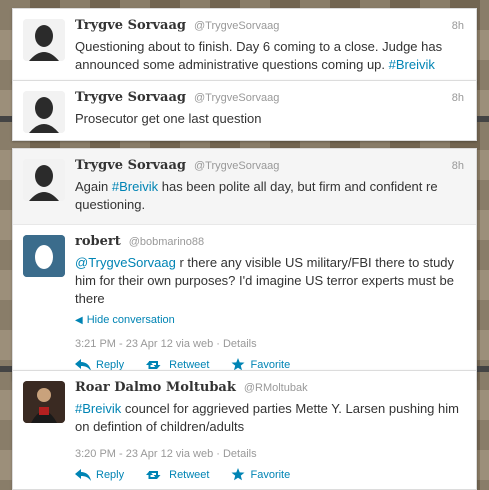 This screenshot has width=489, height=490. Describe the element at coordinates (269, 242) in the screenshot. I see `tweet-header: robert @bobmarino88` at that location.